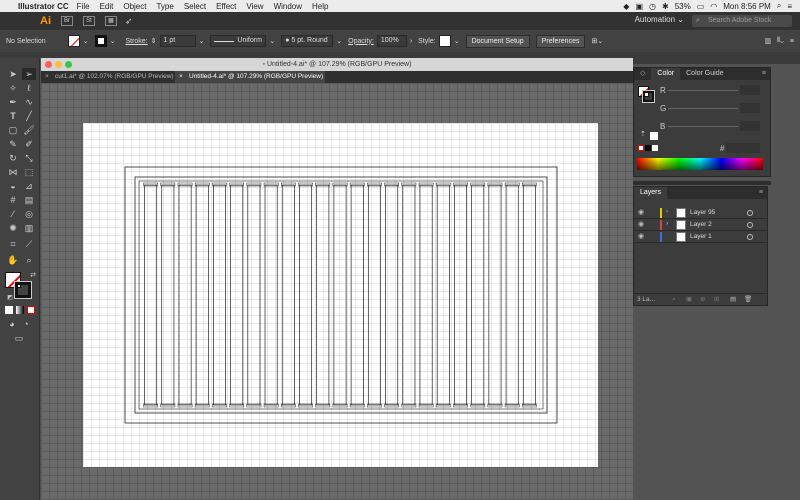 Image resolution: width=800 pixels, height=500 pixels. What do you see at coordinates (100, 41) in the screenshot?
I see `stroke-swatch` at bounding box center [100, 41].